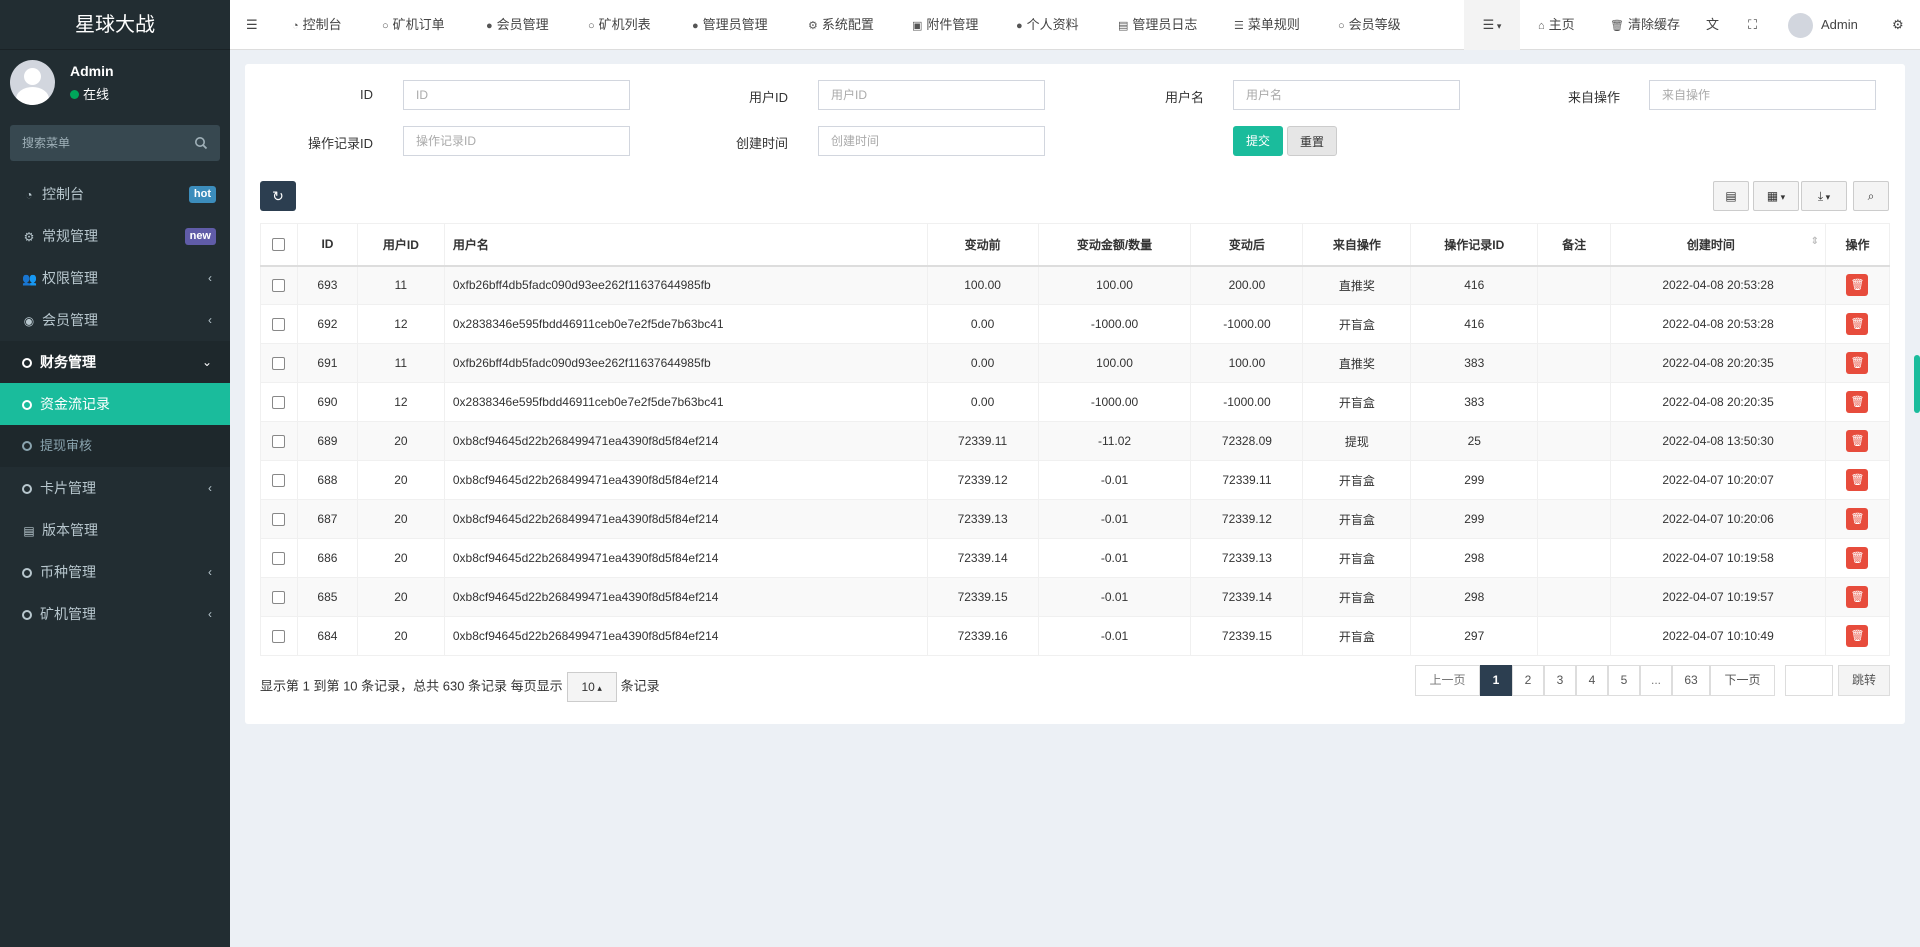 This screenshot has height=947, width=1920. What do you see at coordinates (1447, 680) in the screenshot?
I see `prev-page-button: 上一页` at bounding box center [1447, 680].